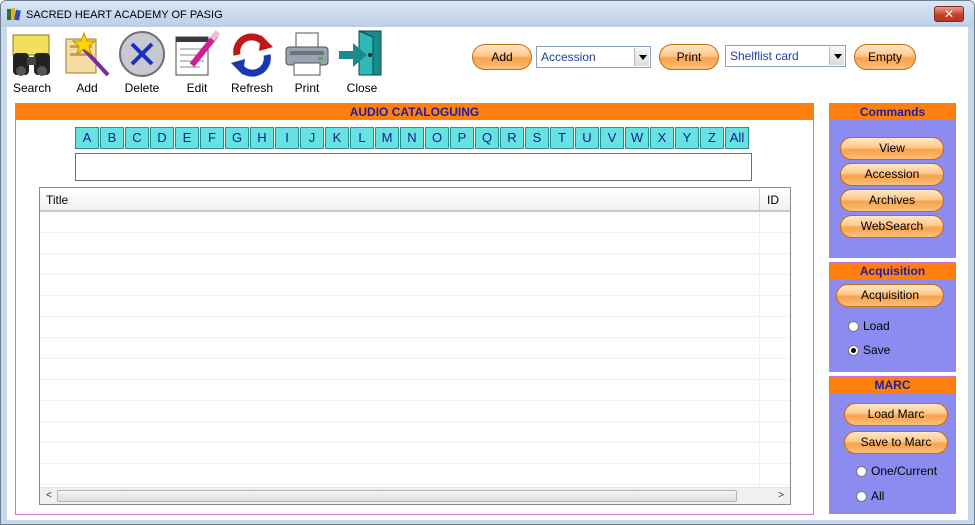 This screenshot has width=975, height=525. Describe the element at coordinates (137, 138) in the screenshot. I see `letter-filter-c: C` at that location.